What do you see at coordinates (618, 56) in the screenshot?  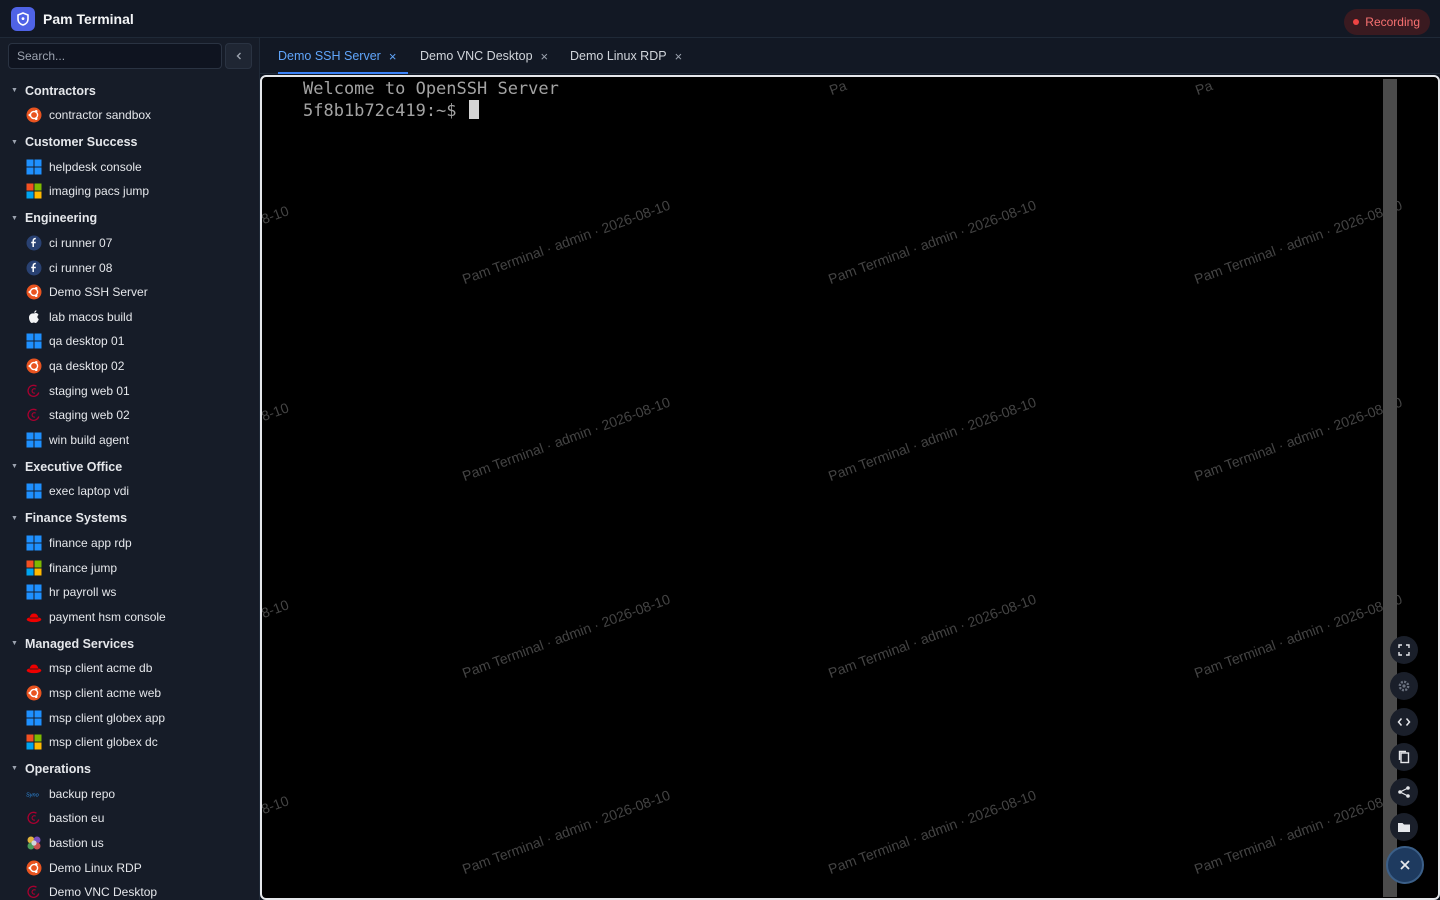 I see `tab-label: Demo Linux RDP` at bounding box center [618, 56].